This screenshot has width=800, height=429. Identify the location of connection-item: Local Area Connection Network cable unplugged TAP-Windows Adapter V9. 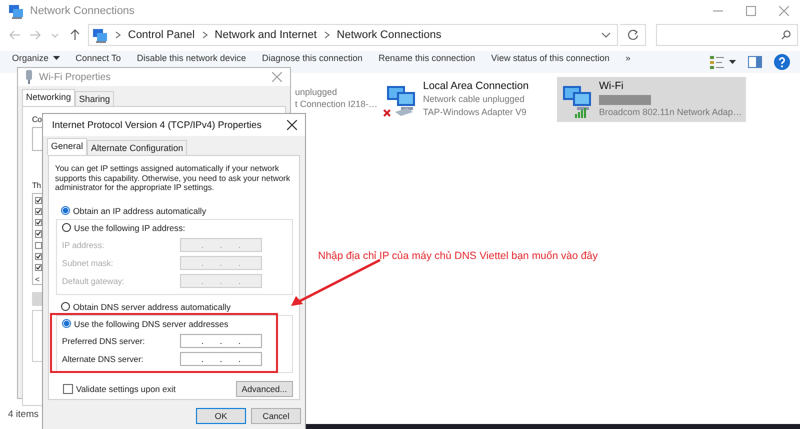
(469, 99).